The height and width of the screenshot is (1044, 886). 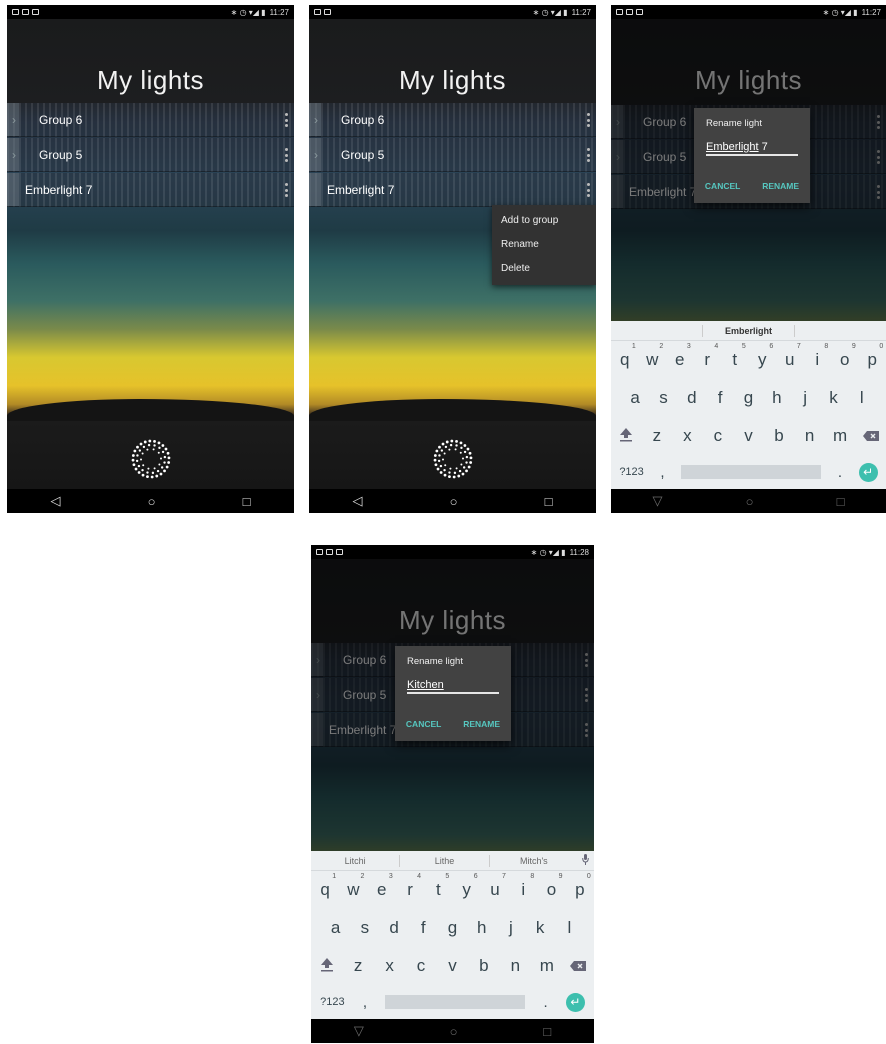 I want to click on menu-item-delete: Delete, so click(x=544, y=269).